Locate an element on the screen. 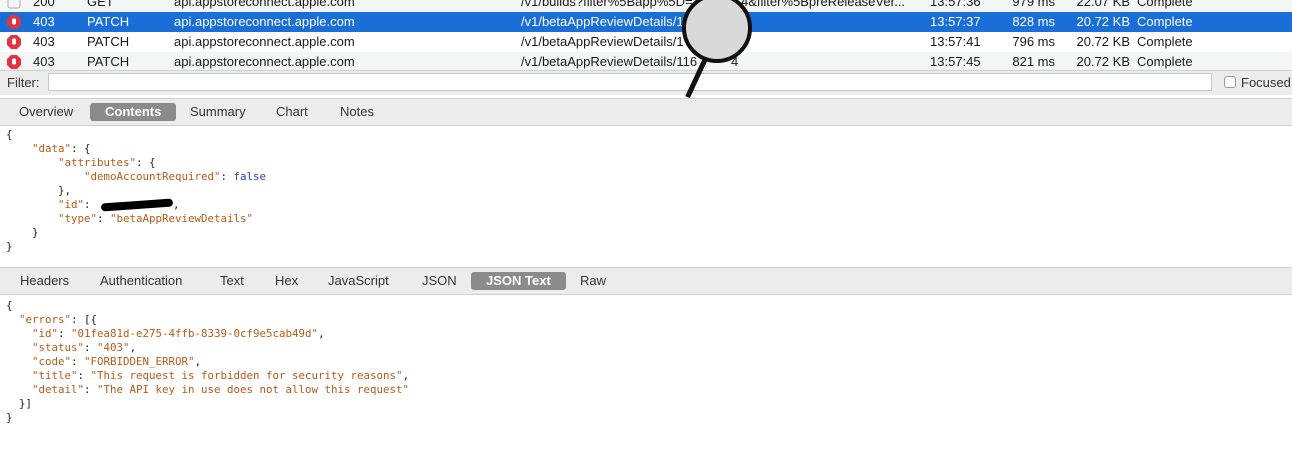 The height and width of the screenshot is (467, 1292). tab-notes: Notes is located at coordinates (357, 112).